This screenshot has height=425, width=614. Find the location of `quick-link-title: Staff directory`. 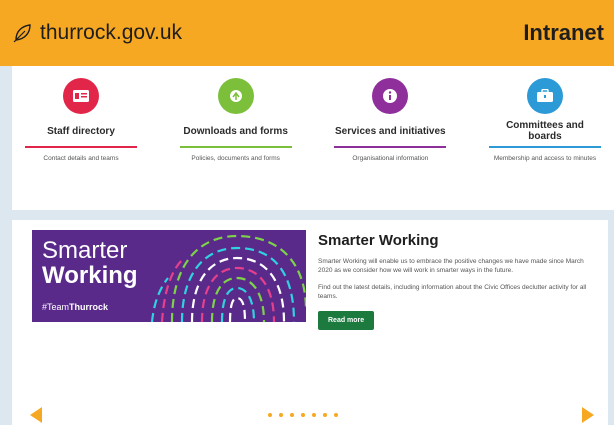

quick-link-title: Staff directory is located at coordinates (81, 131).